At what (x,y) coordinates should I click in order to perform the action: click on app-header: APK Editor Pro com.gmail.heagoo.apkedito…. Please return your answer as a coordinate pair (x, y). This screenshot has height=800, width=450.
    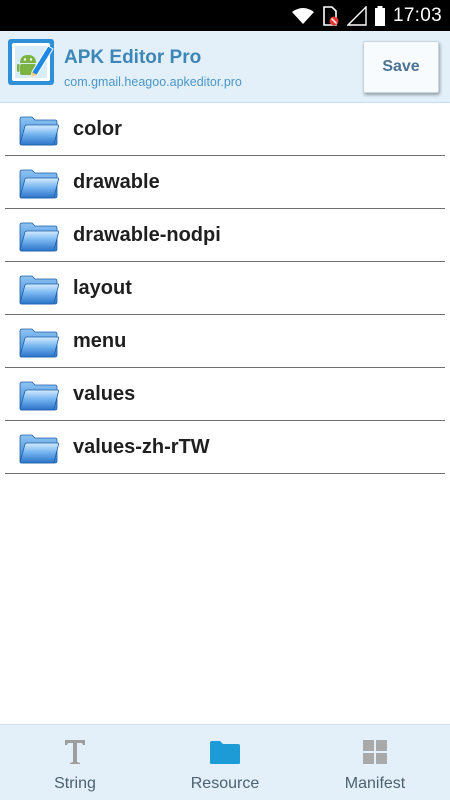
    Looking at the image, I should click on (225, 67).